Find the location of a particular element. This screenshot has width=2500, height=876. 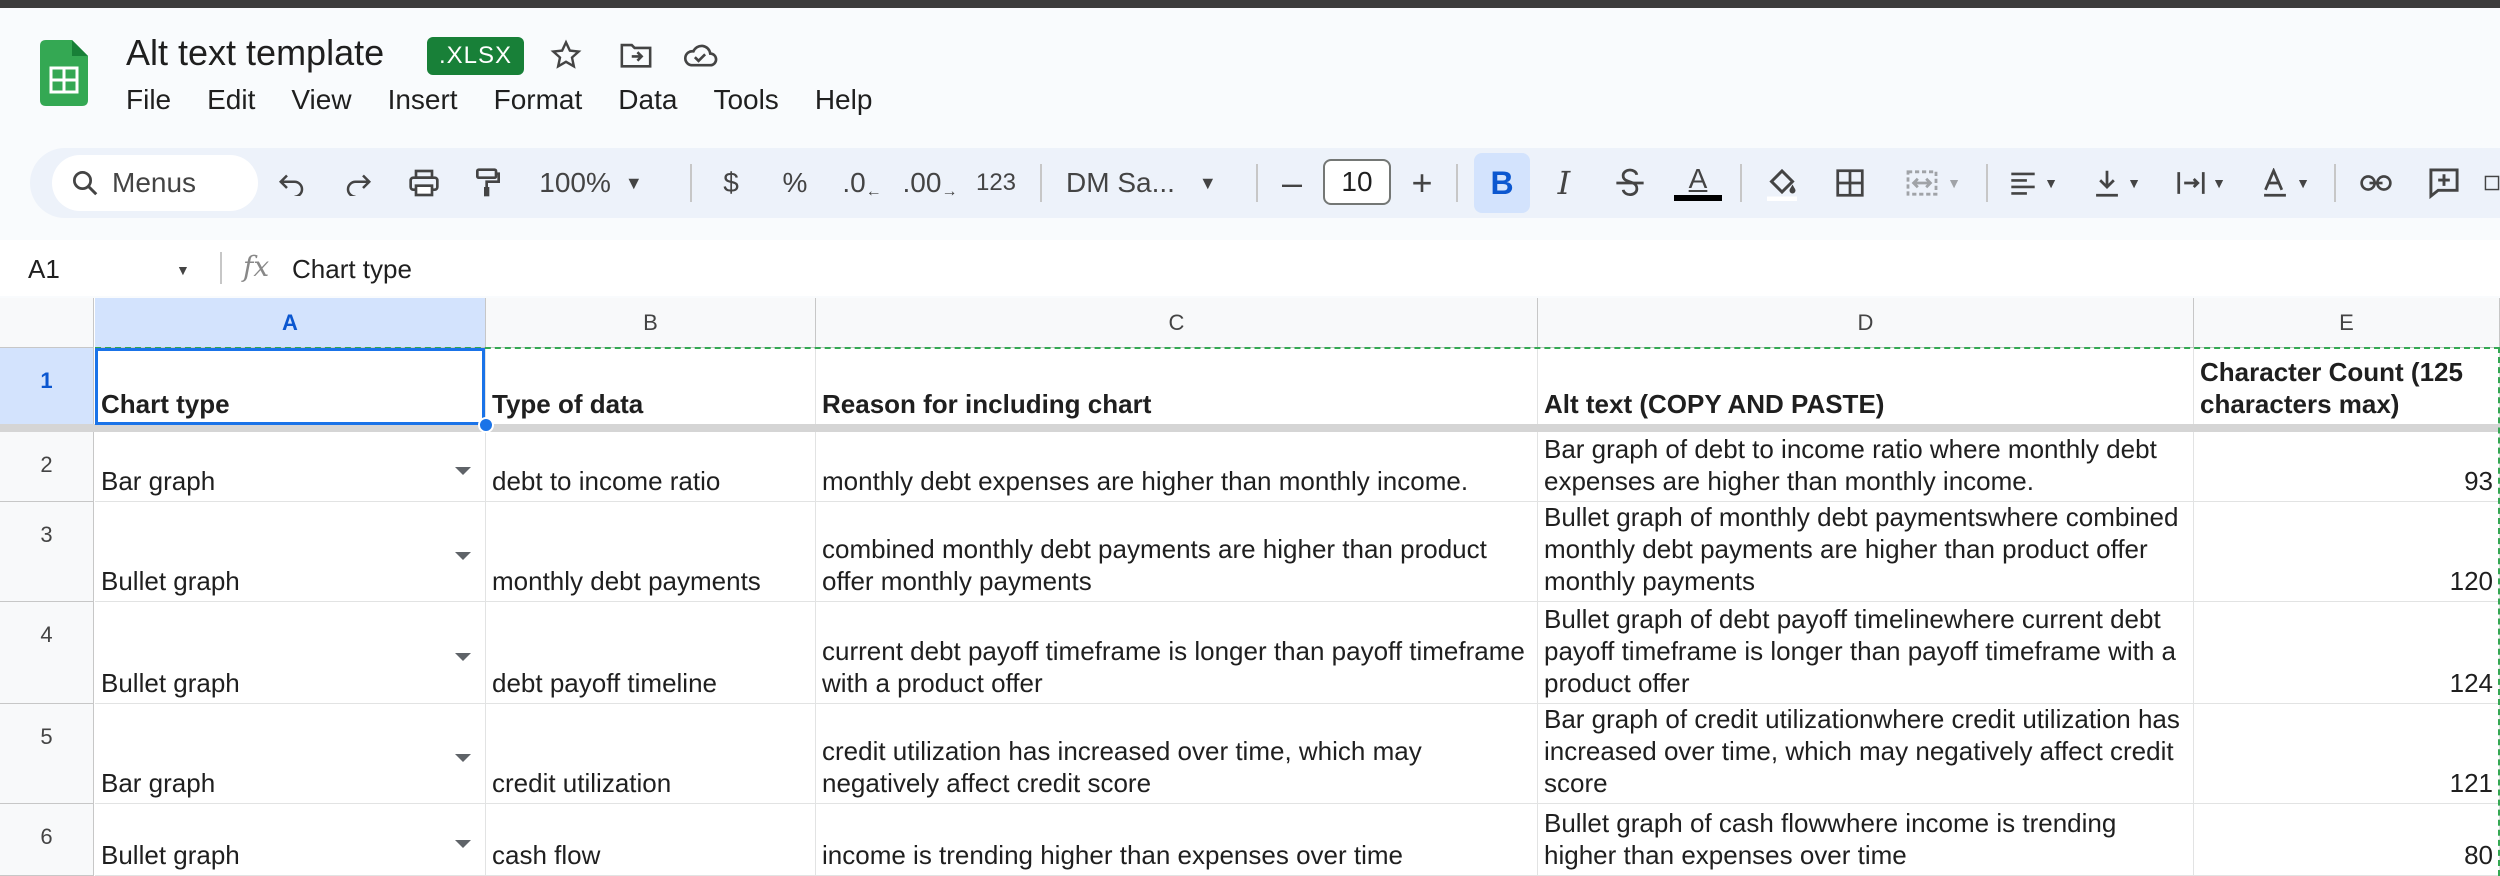

cell-e3: 120 is located at coordinates (2347, 552).